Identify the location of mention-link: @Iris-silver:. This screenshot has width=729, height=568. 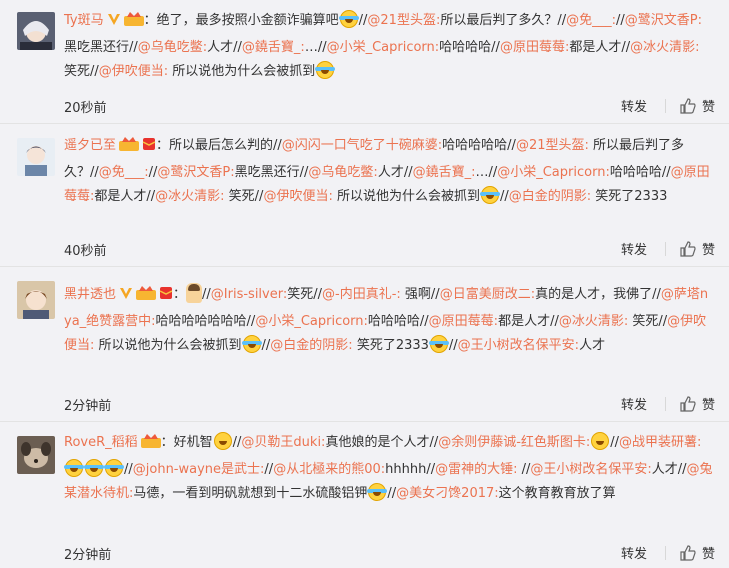
(249, 294).